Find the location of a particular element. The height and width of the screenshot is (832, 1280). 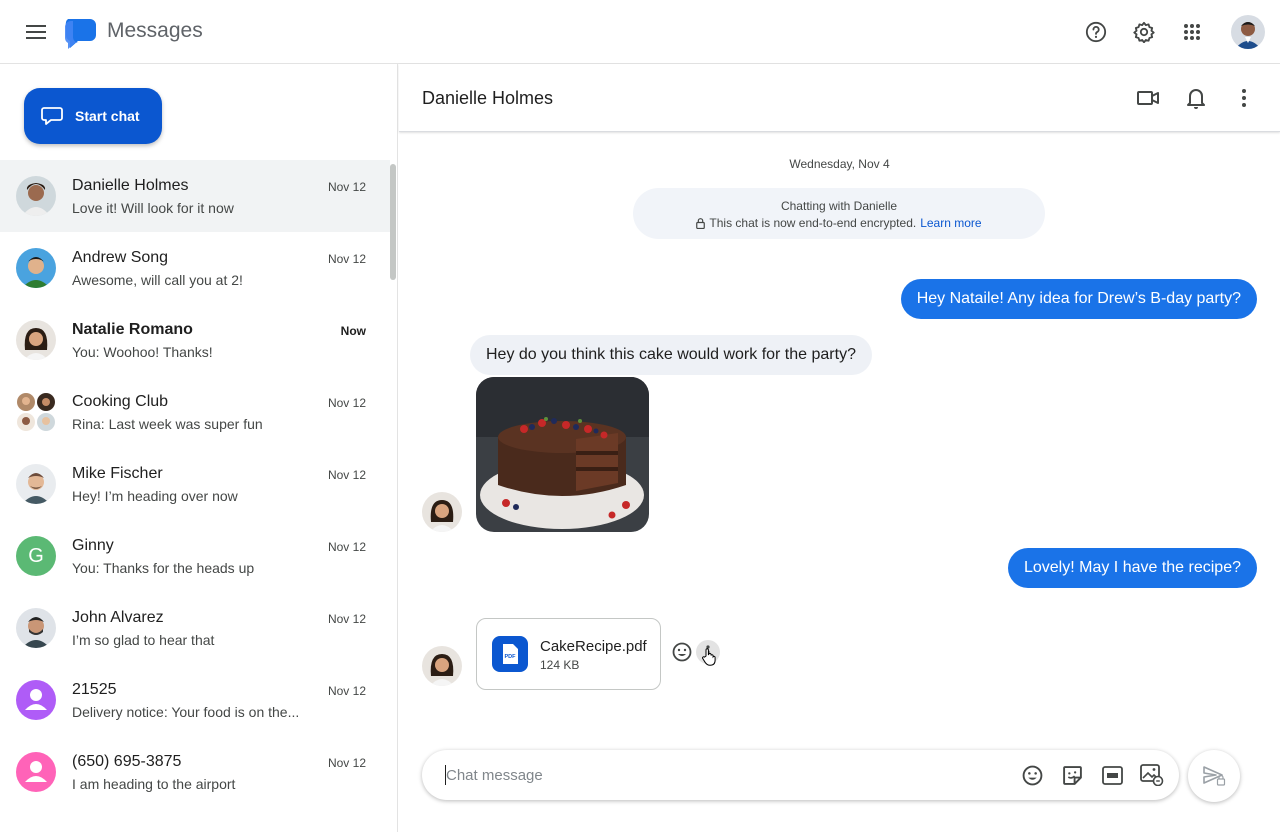

initial-avatar: G is located at coordinates (36, 556).